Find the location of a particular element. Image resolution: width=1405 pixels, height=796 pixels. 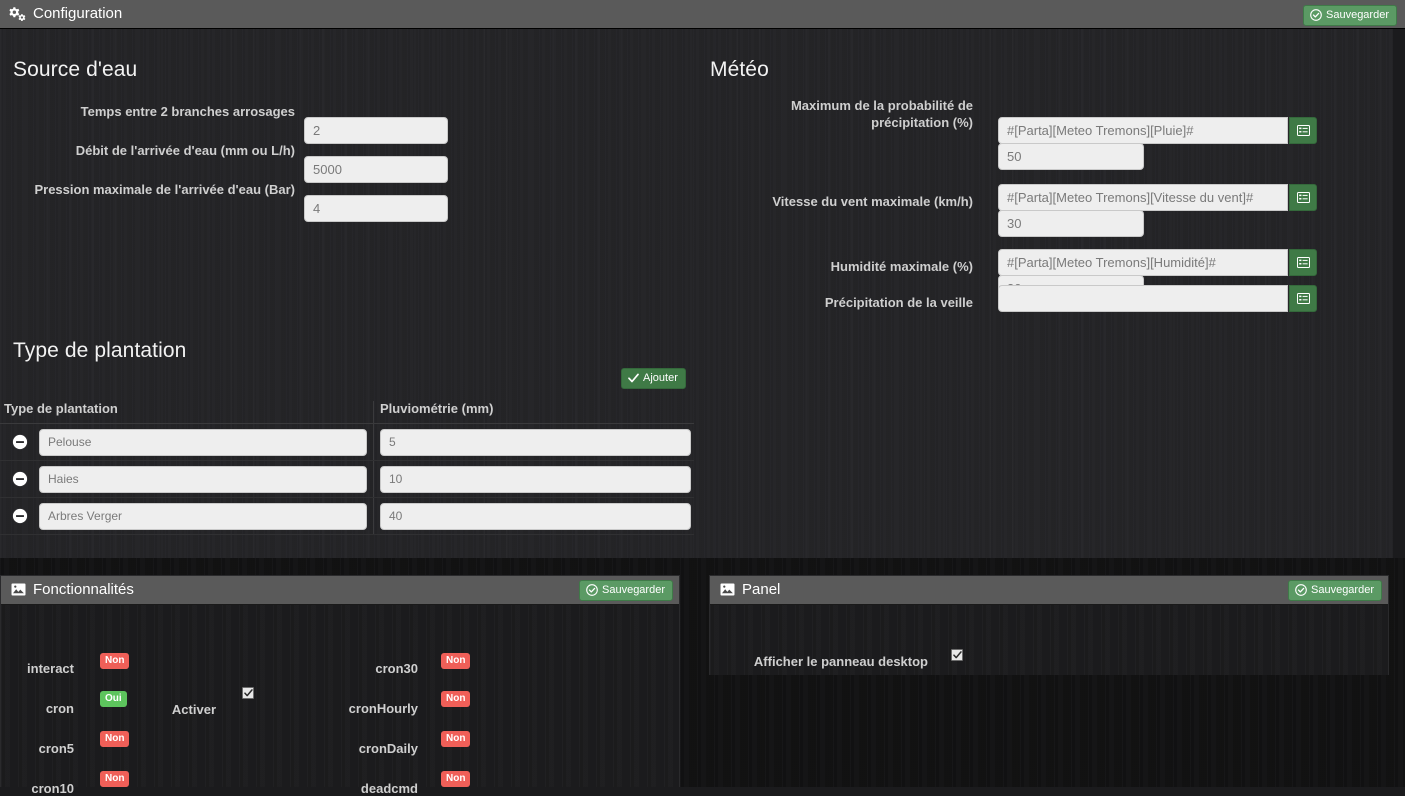

binding-picker-button-precipitation is located at coordinates (1303, 130).